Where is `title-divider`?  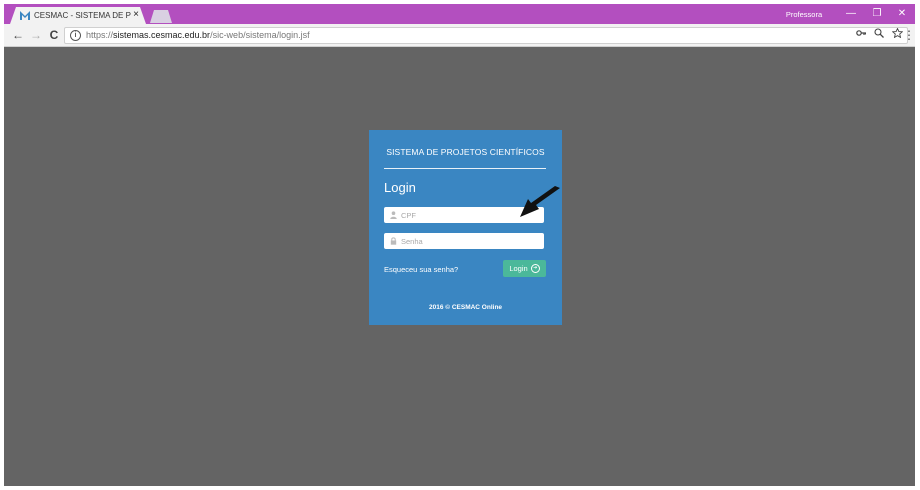 title-divider is located at coordinates (465, 168).